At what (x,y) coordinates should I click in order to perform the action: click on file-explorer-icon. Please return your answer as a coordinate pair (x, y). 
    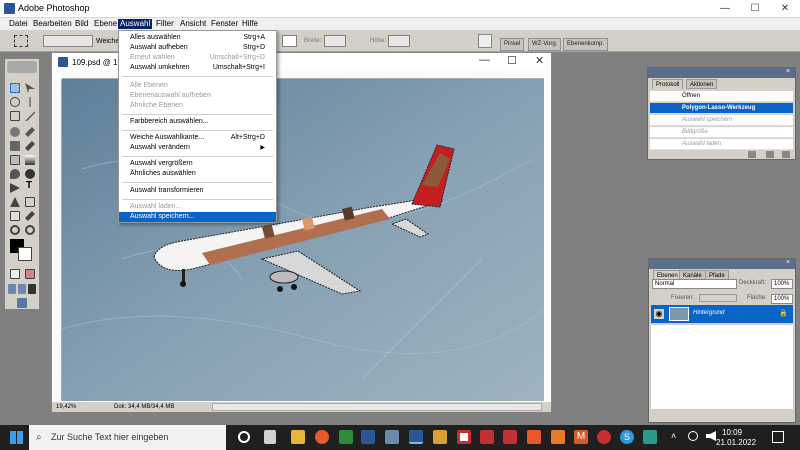
    Looking at the image, I should click on (298, 437).